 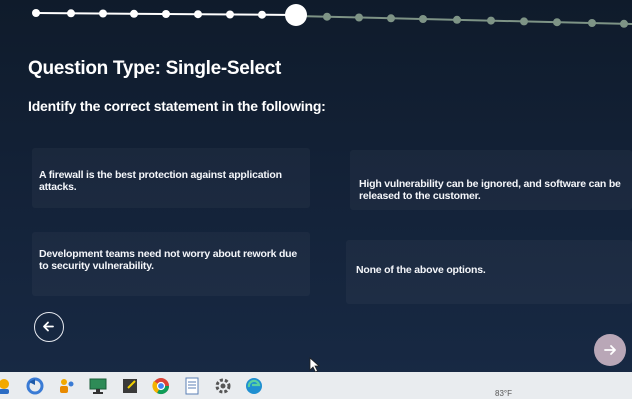 I want to click on taskbar: 83°F, so click(x=316, y=385).